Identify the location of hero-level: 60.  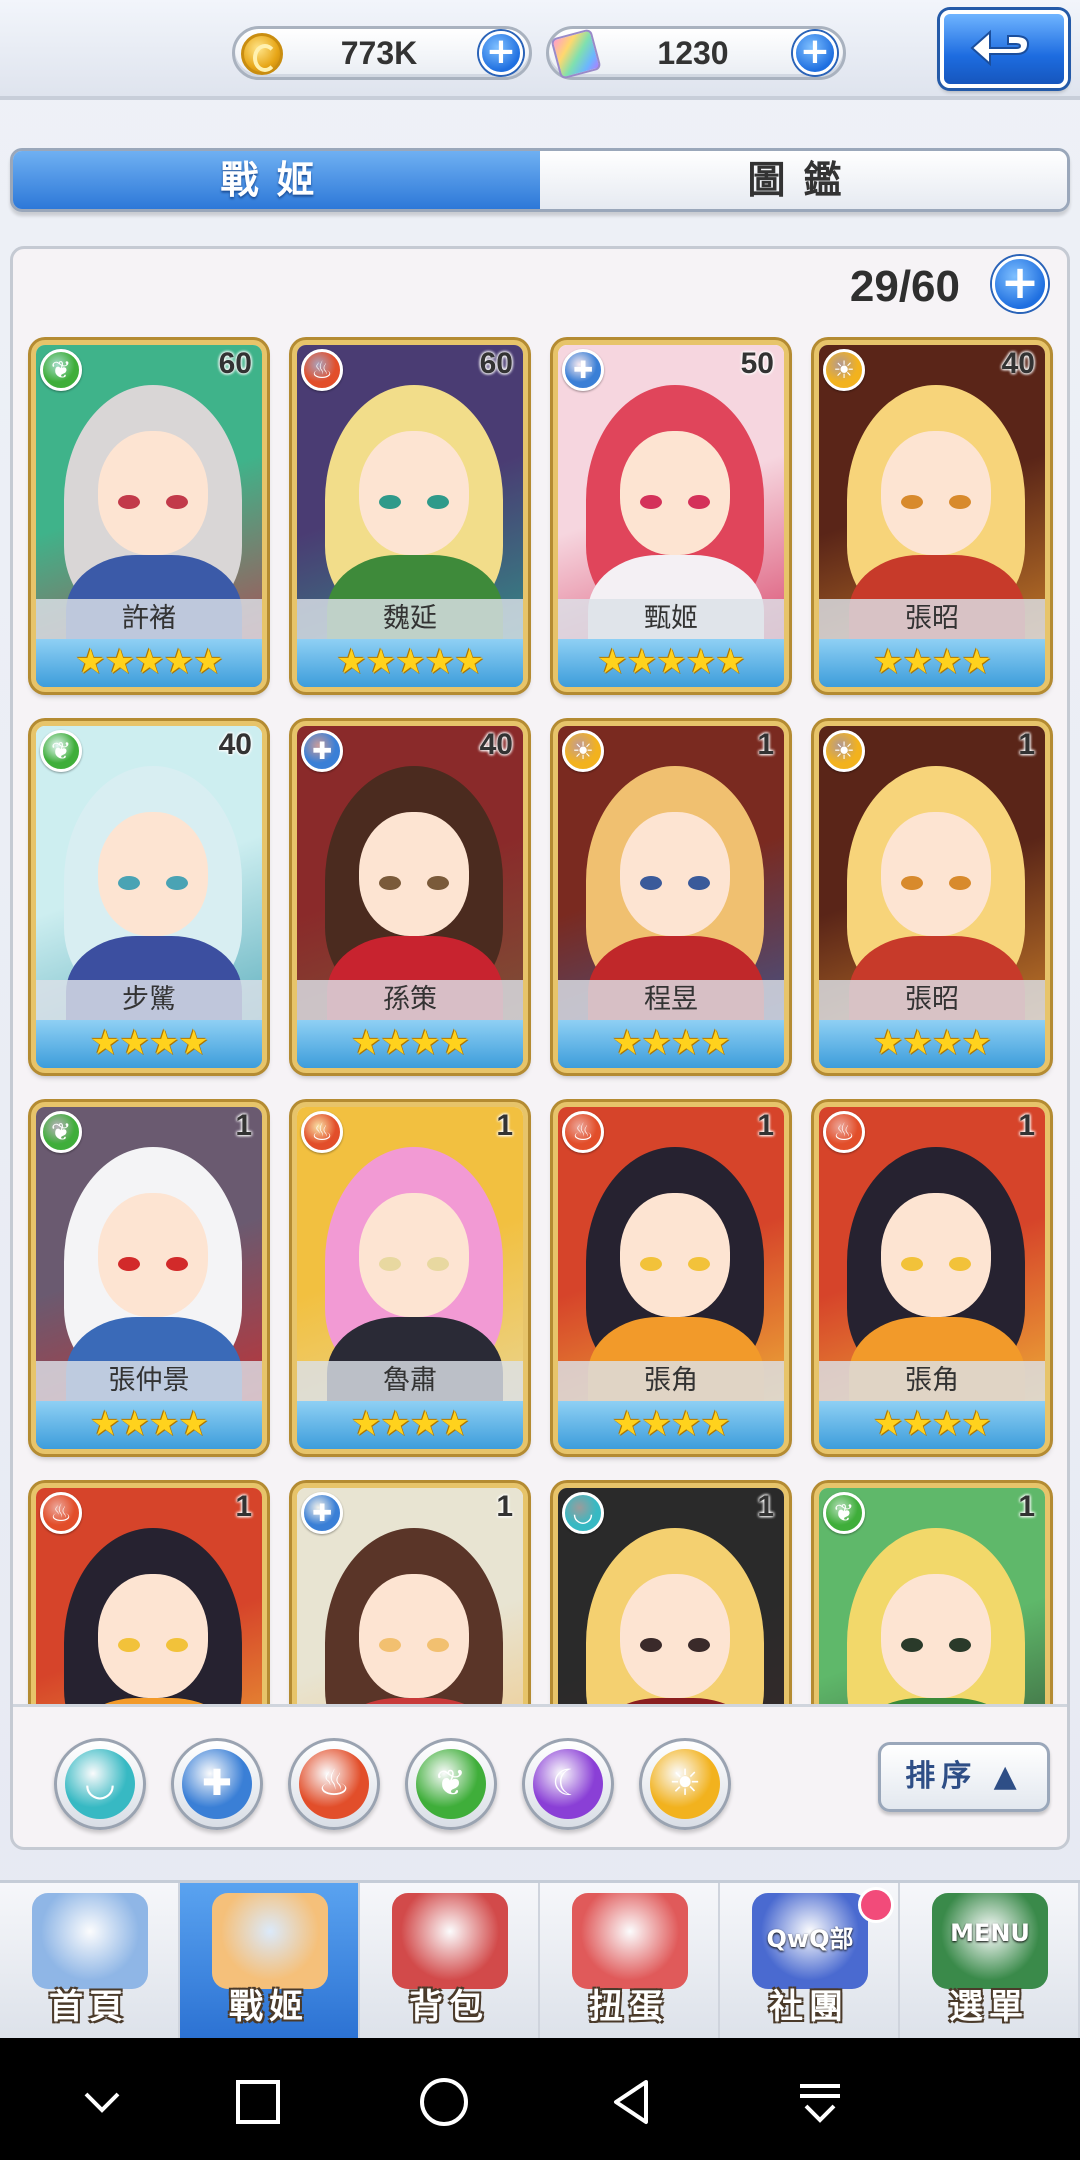
(496, 363).